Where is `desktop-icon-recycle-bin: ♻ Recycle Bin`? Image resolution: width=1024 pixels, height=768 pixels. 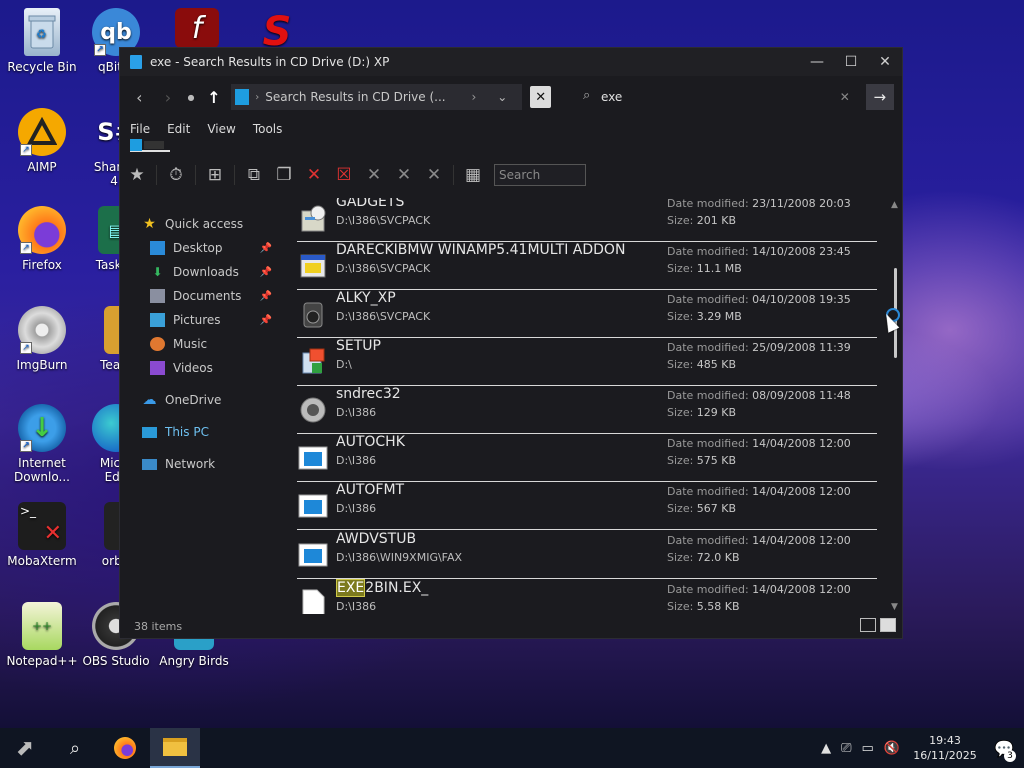 desktop-icon-recycle-bin: ♻ Recycle Bin is located at coordinates (42, 41).